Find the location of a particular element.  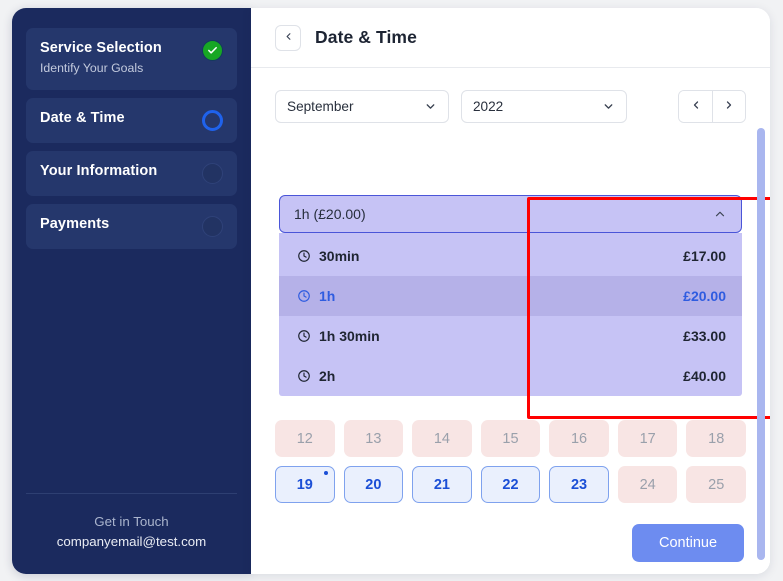

next-month-button is located at coordinates (728, 106).